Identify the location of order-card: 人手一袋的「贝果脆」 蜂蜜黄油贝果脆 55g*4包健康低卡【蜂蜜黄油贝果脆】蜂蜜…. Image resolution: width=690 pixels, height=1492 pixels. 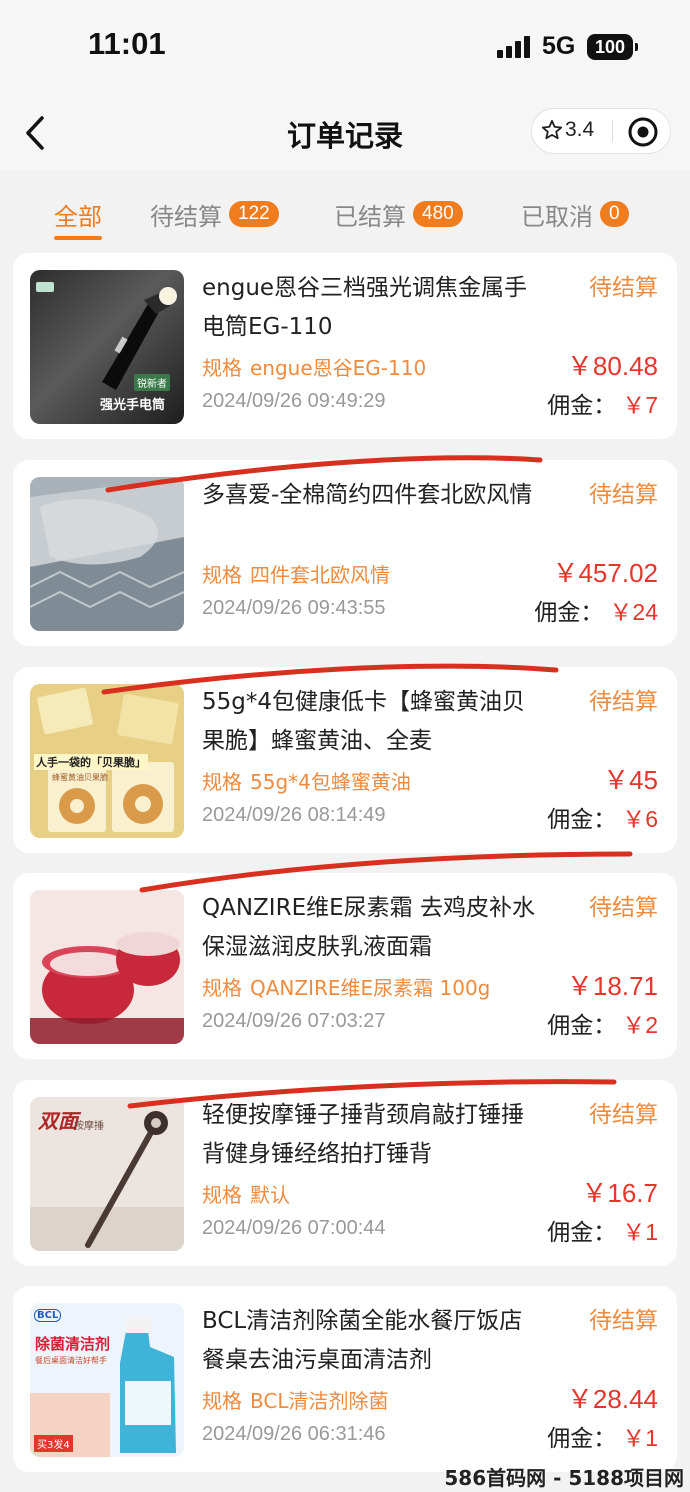
(345, 760).